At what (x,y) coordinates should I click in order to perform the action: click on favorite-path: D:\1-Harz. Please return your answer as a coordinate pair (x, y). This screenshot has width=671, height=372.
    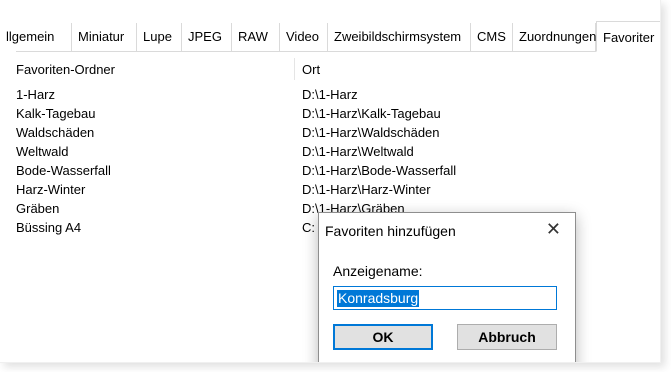
    Looking at the image, I should click on (330, 94).